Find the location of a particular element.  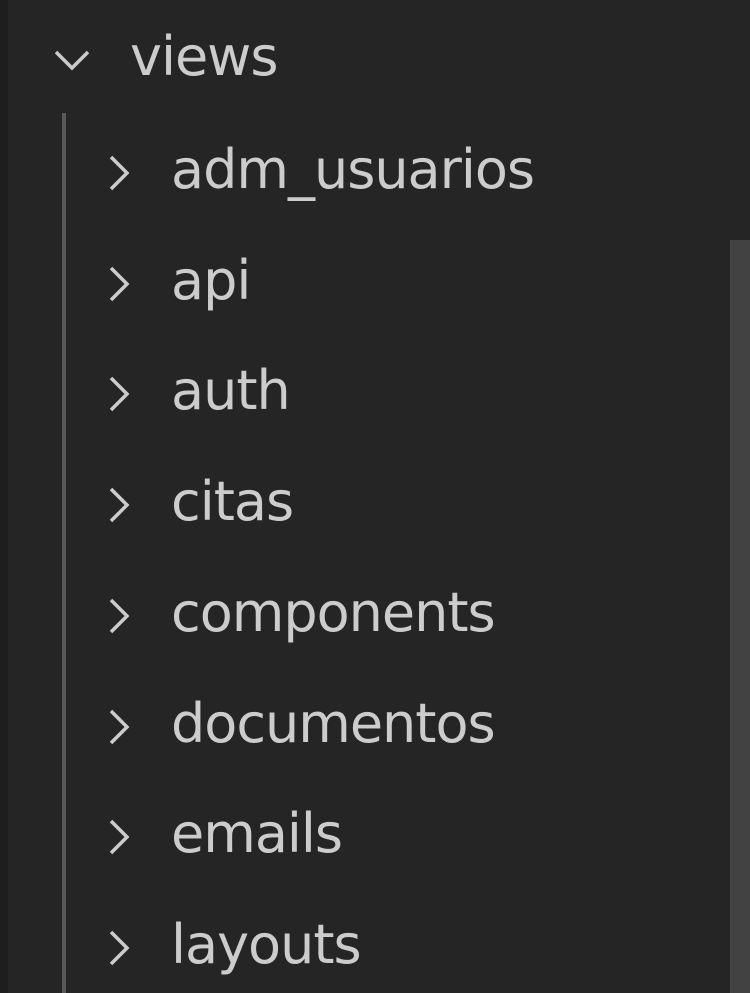

folder-item: auth is located at coordinates (365, 394).